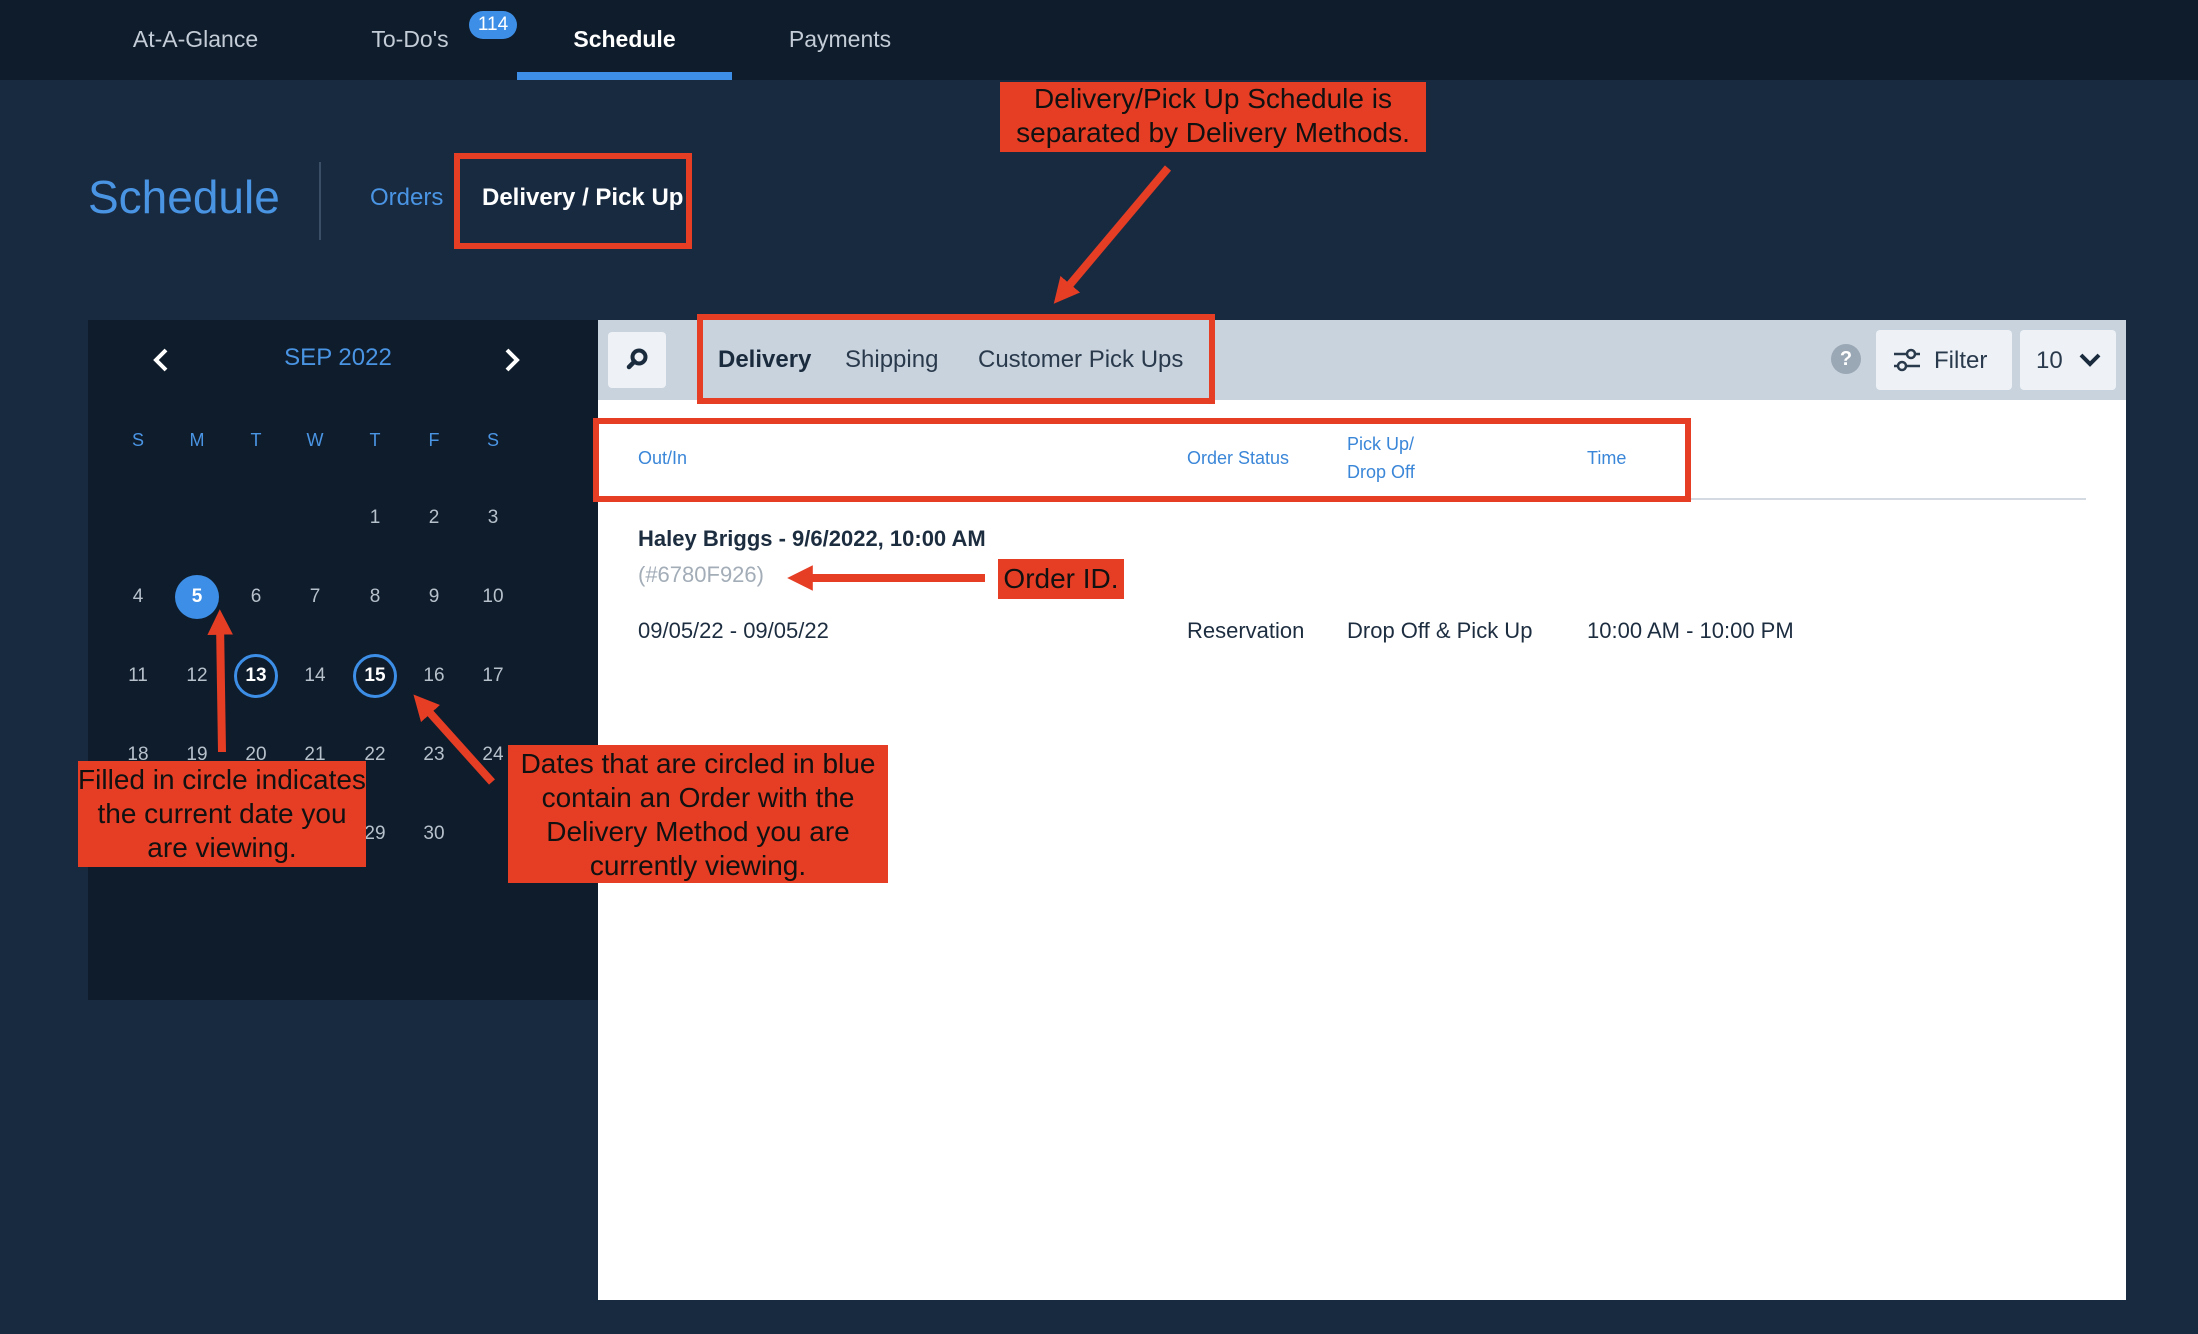  What do you see at coordinates (2068, 360) in the screenshot?
I see `per-page-select: 10` at bounding box center [2068, 360].